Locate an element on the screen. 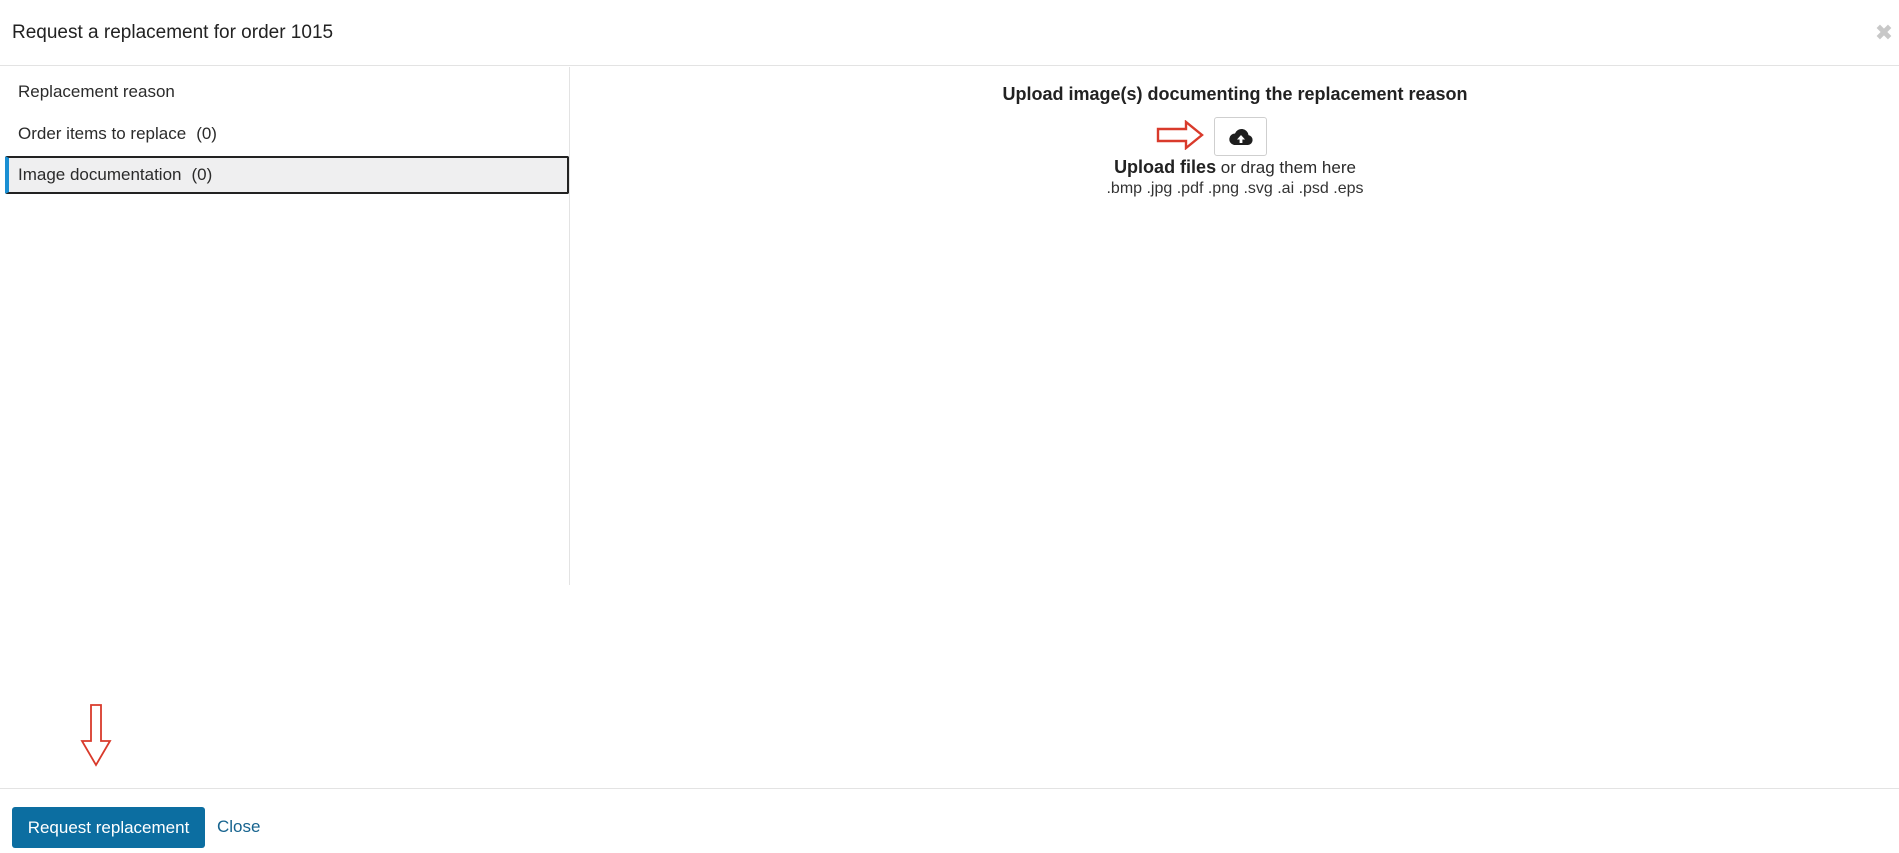  cloud-upload-icon is located at coordinates (1240, 136).